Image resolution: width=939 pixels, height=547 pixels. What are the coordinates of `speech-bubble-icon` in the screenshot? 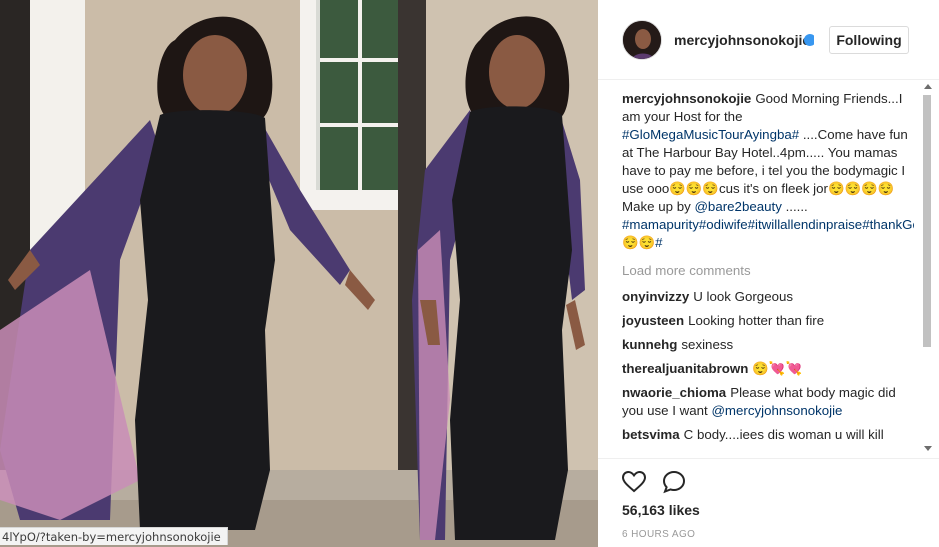 It's located at (674, 482).